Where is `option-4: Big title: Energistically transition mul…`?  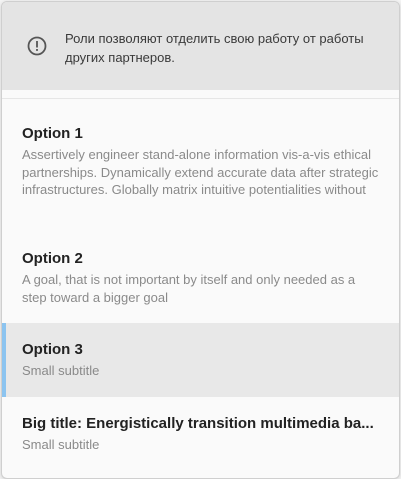 option-4: Big title: Energistically transition mul… is located at coordinates (200, 434).